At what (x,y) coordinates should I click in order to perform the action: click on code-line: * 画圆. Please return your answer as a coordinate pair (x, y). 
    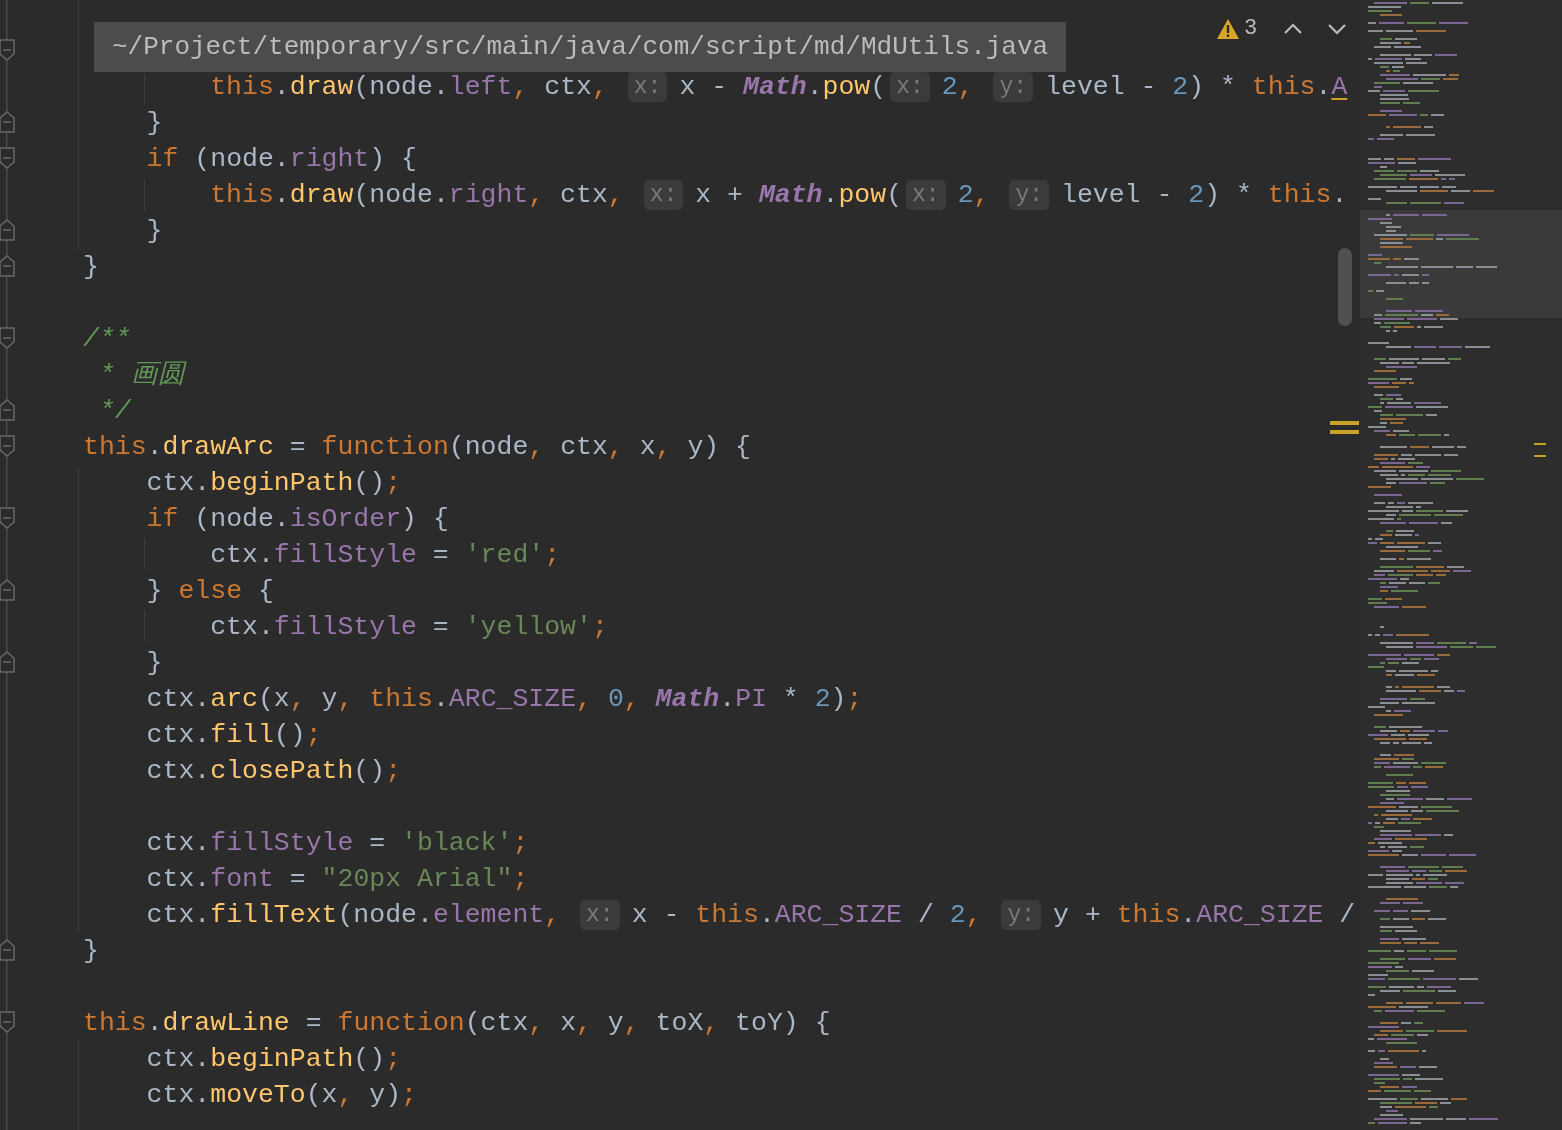
    Looking at the image, I should click on (141, 375).